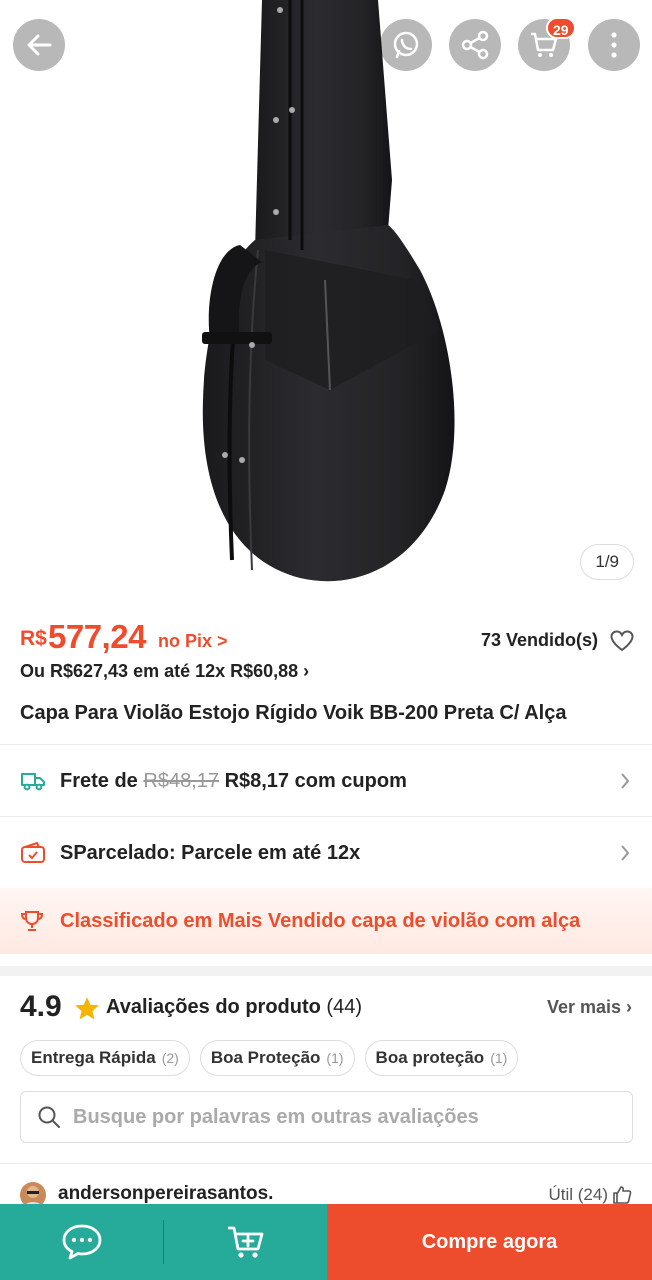 Image resolution: width=652 pixels, height=1280 pixels. Describe the element at coordinates (561, 28) in the screenshot. I see `cart-count-badge: 29` at that location.